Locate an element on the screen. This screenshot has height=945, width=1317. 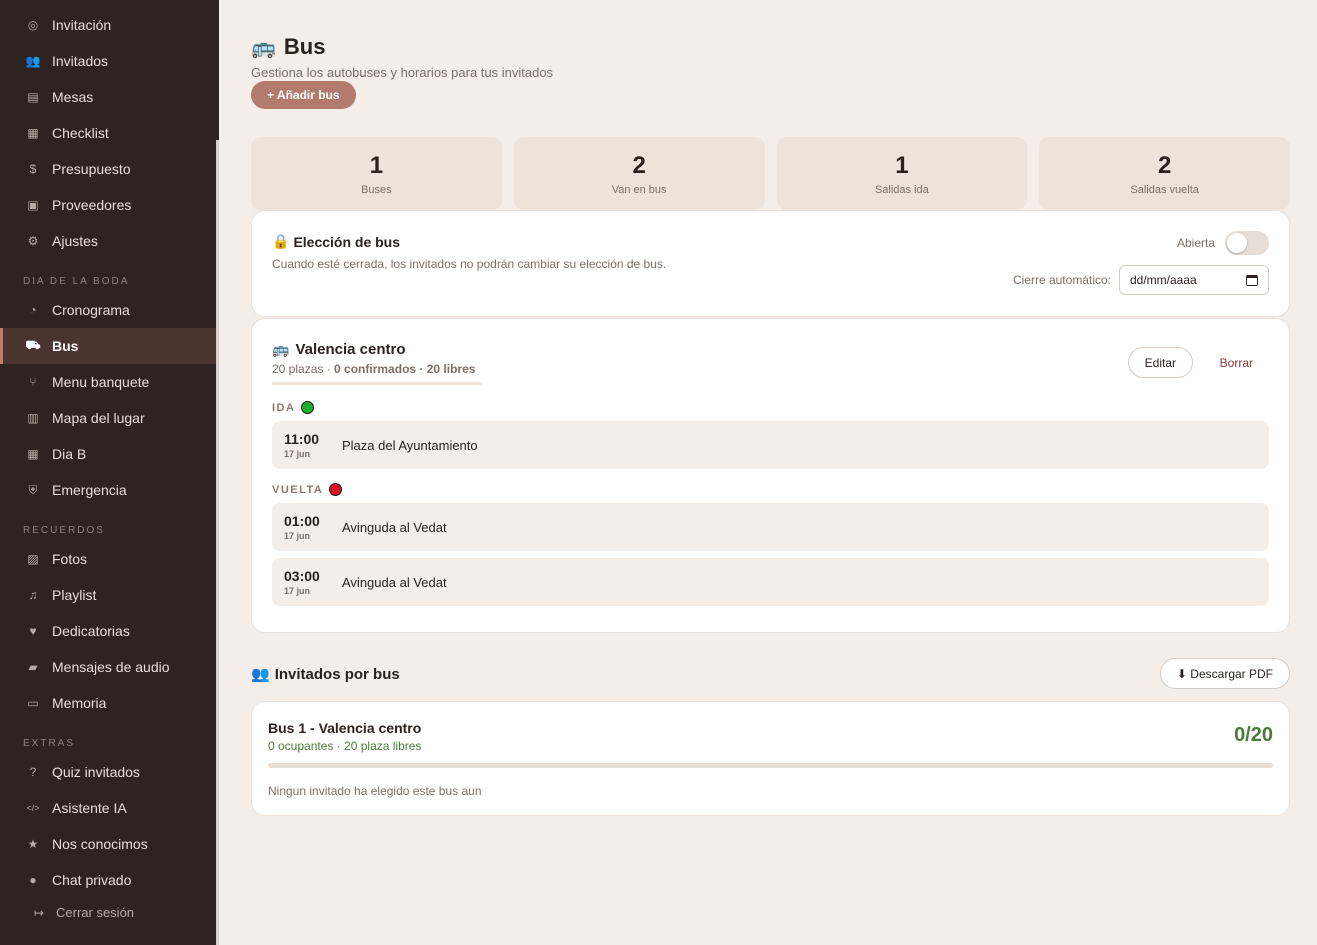
logout-button: ↦ Cerrar sesión is located at coordinates (83, 912).